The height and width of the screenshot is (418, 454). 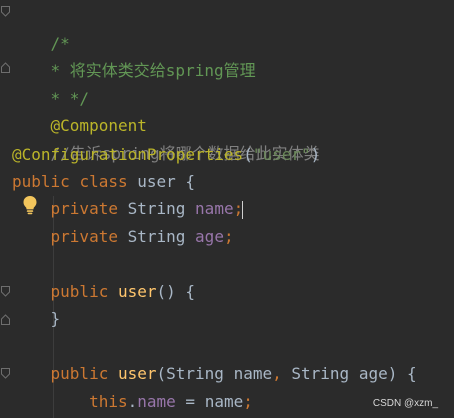 I want to click on keyword-this: this, so click(x=108, y=401).